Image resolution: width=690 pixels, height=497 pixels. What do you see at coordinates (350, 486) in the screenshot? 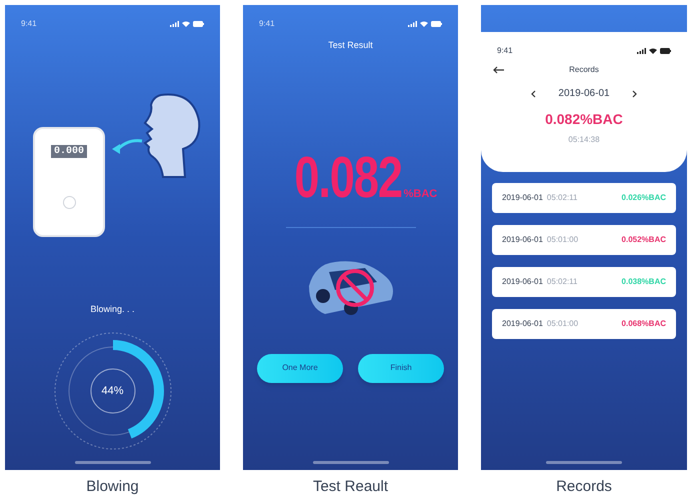
I see `screen-caption: Test Reault` at bounding box center [350, 486].